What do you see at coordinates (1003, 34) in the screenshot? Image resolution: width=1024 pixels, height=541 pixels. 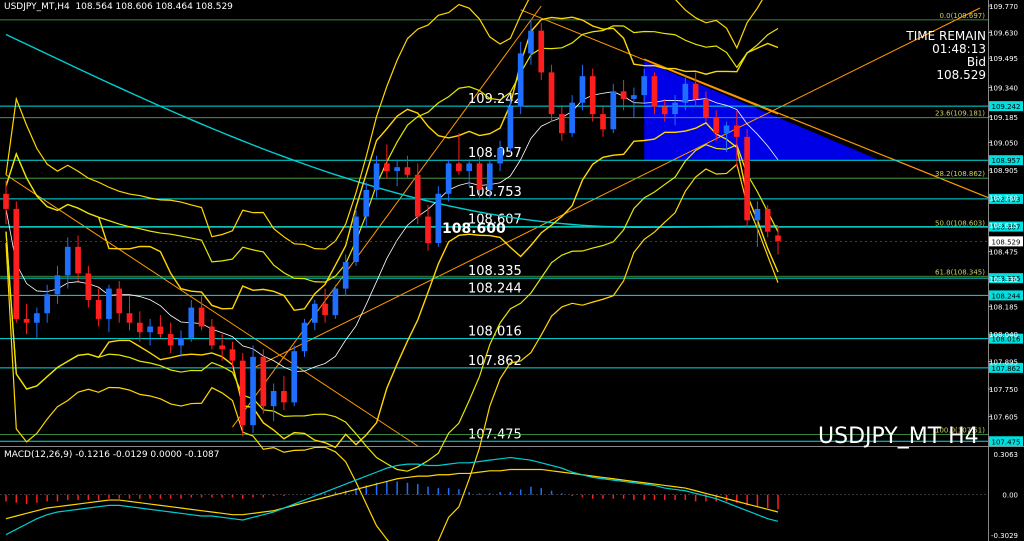 I see `y-tick-label: 109.630` at bounding box center [1003, 34].